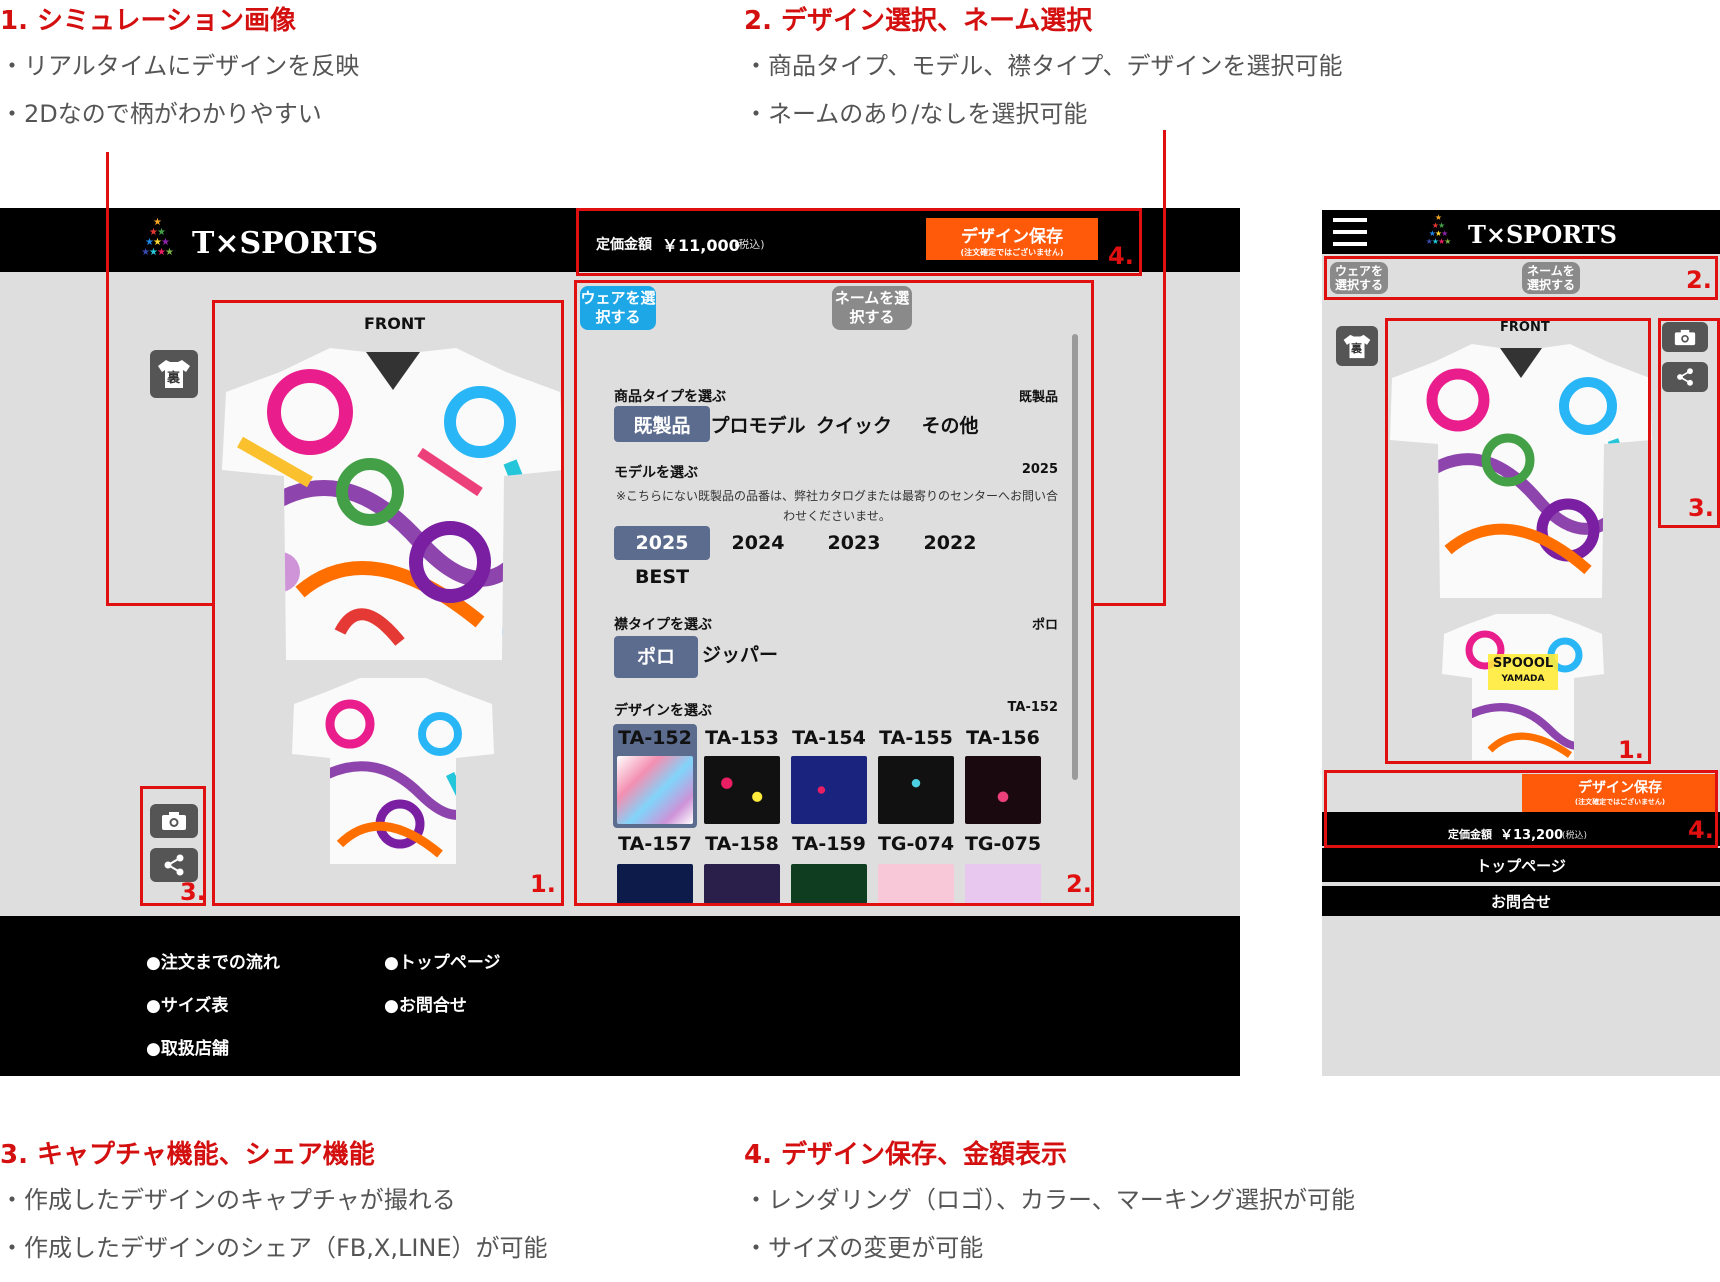 The width and height of the screenshot is (1720, 1282). Describe the element at coordinates (1521, 278) in the screenshot. I see `callout-box-2-mobile` at that location.